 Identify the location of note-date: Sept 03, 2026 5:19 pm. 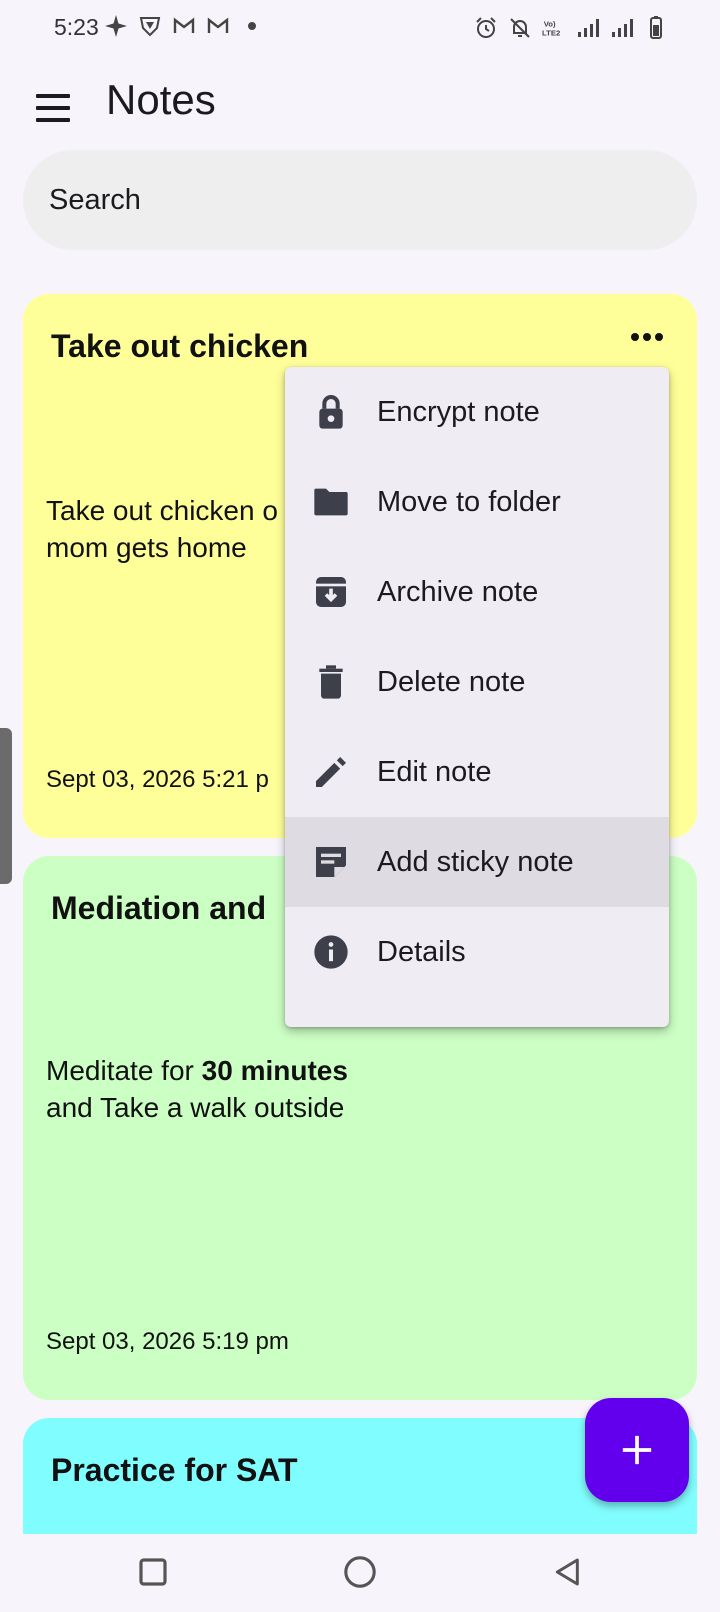
(167, 1341).